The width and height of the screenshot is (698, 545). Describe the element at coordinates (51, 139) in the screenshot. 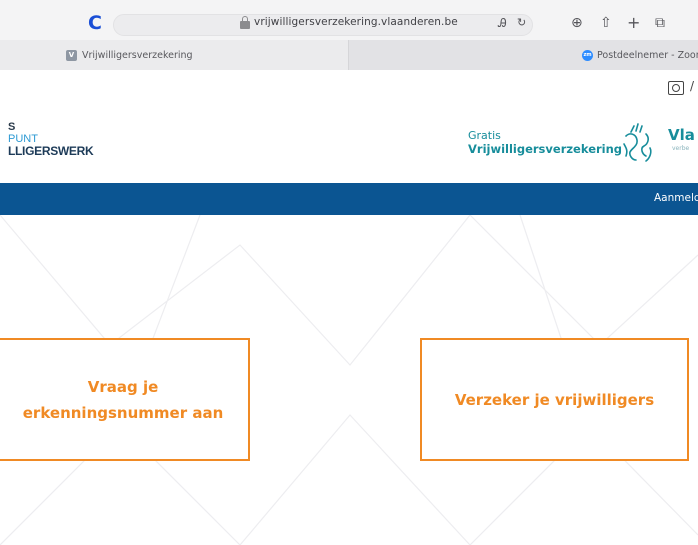

I see `steunpunt-vrijwilligerswerk-logo: S PUNT LLIGERSWERK` at that location.